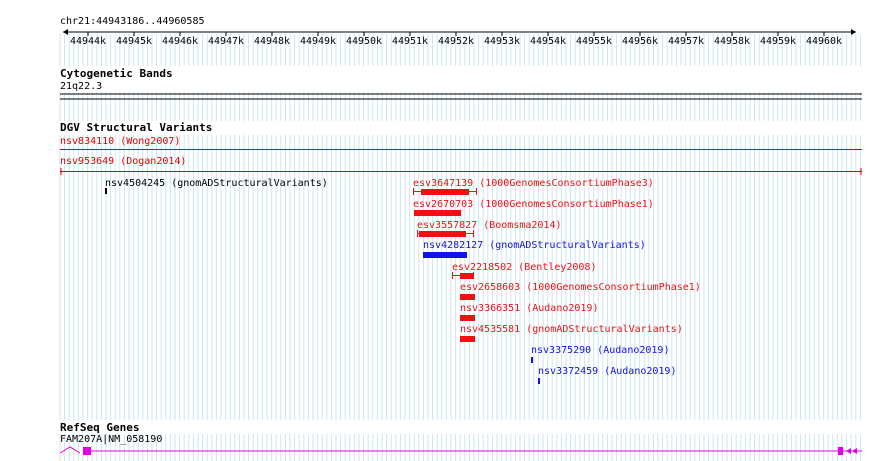 The width and height of the screenshot is (890, 461). Describe the element at coordinates (123, 161) in the screenshot. I see `feature-label: nsv953649 (Dogan2014)` at that location.